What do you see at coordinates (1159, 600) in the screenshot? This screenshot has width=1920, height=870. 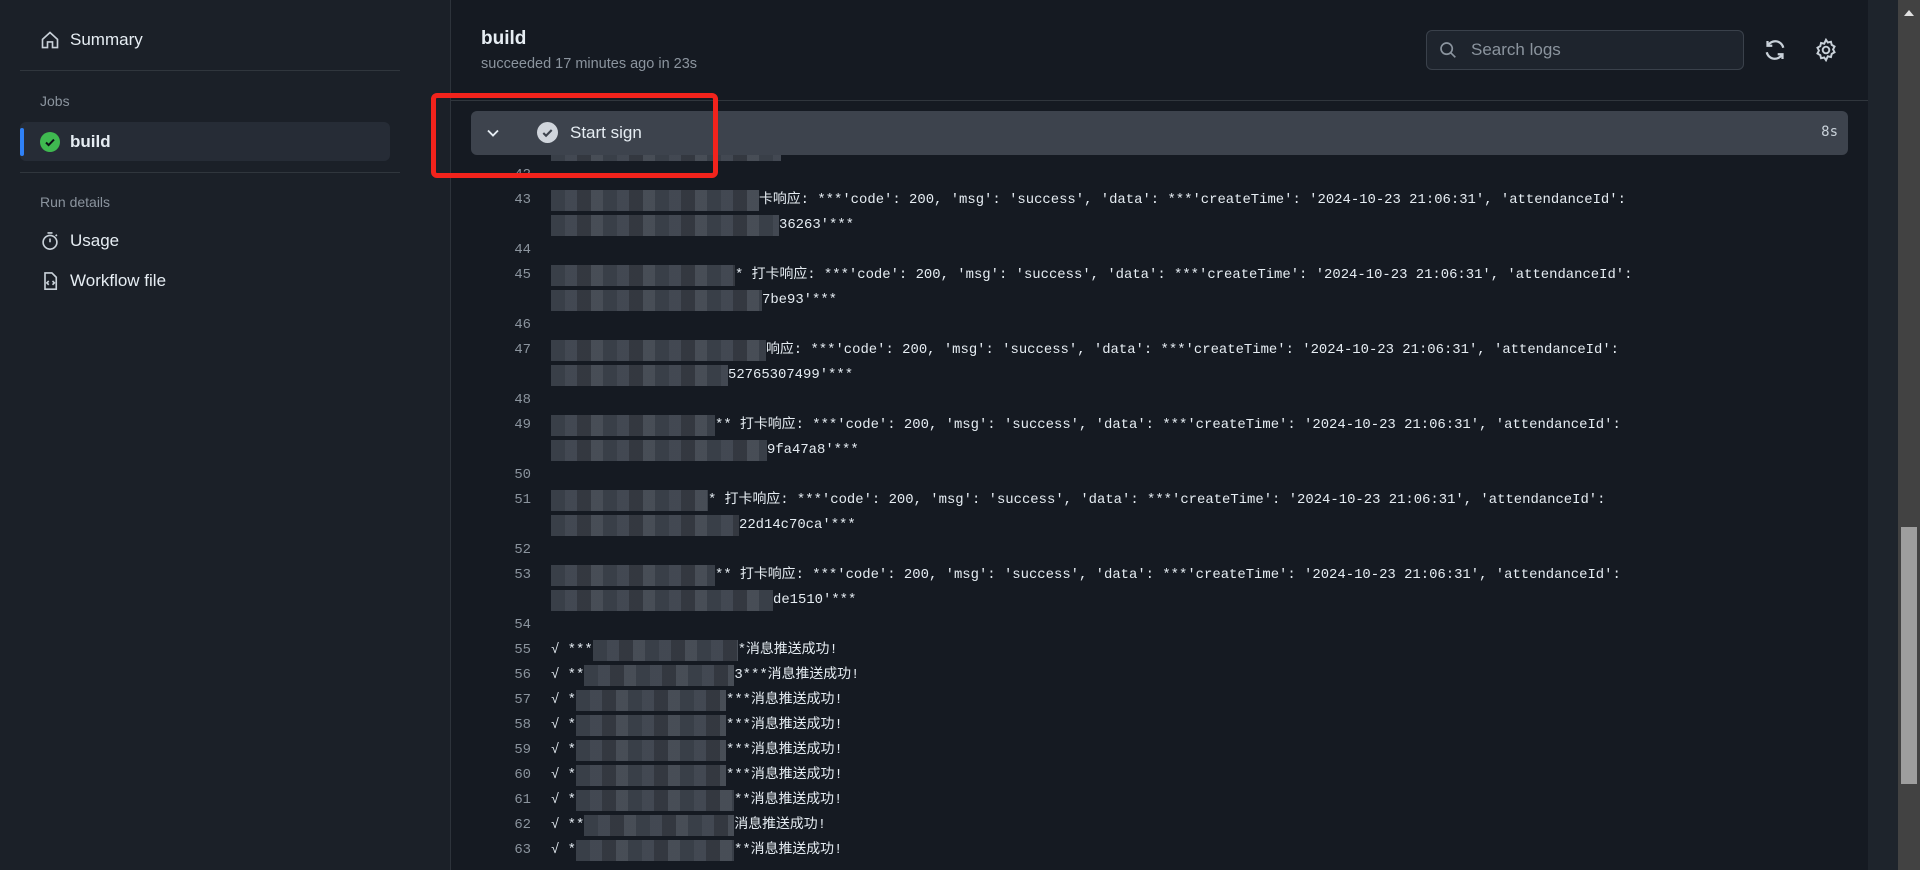 I see `log-line: de1510'***` at bounding box center [1159, 600].